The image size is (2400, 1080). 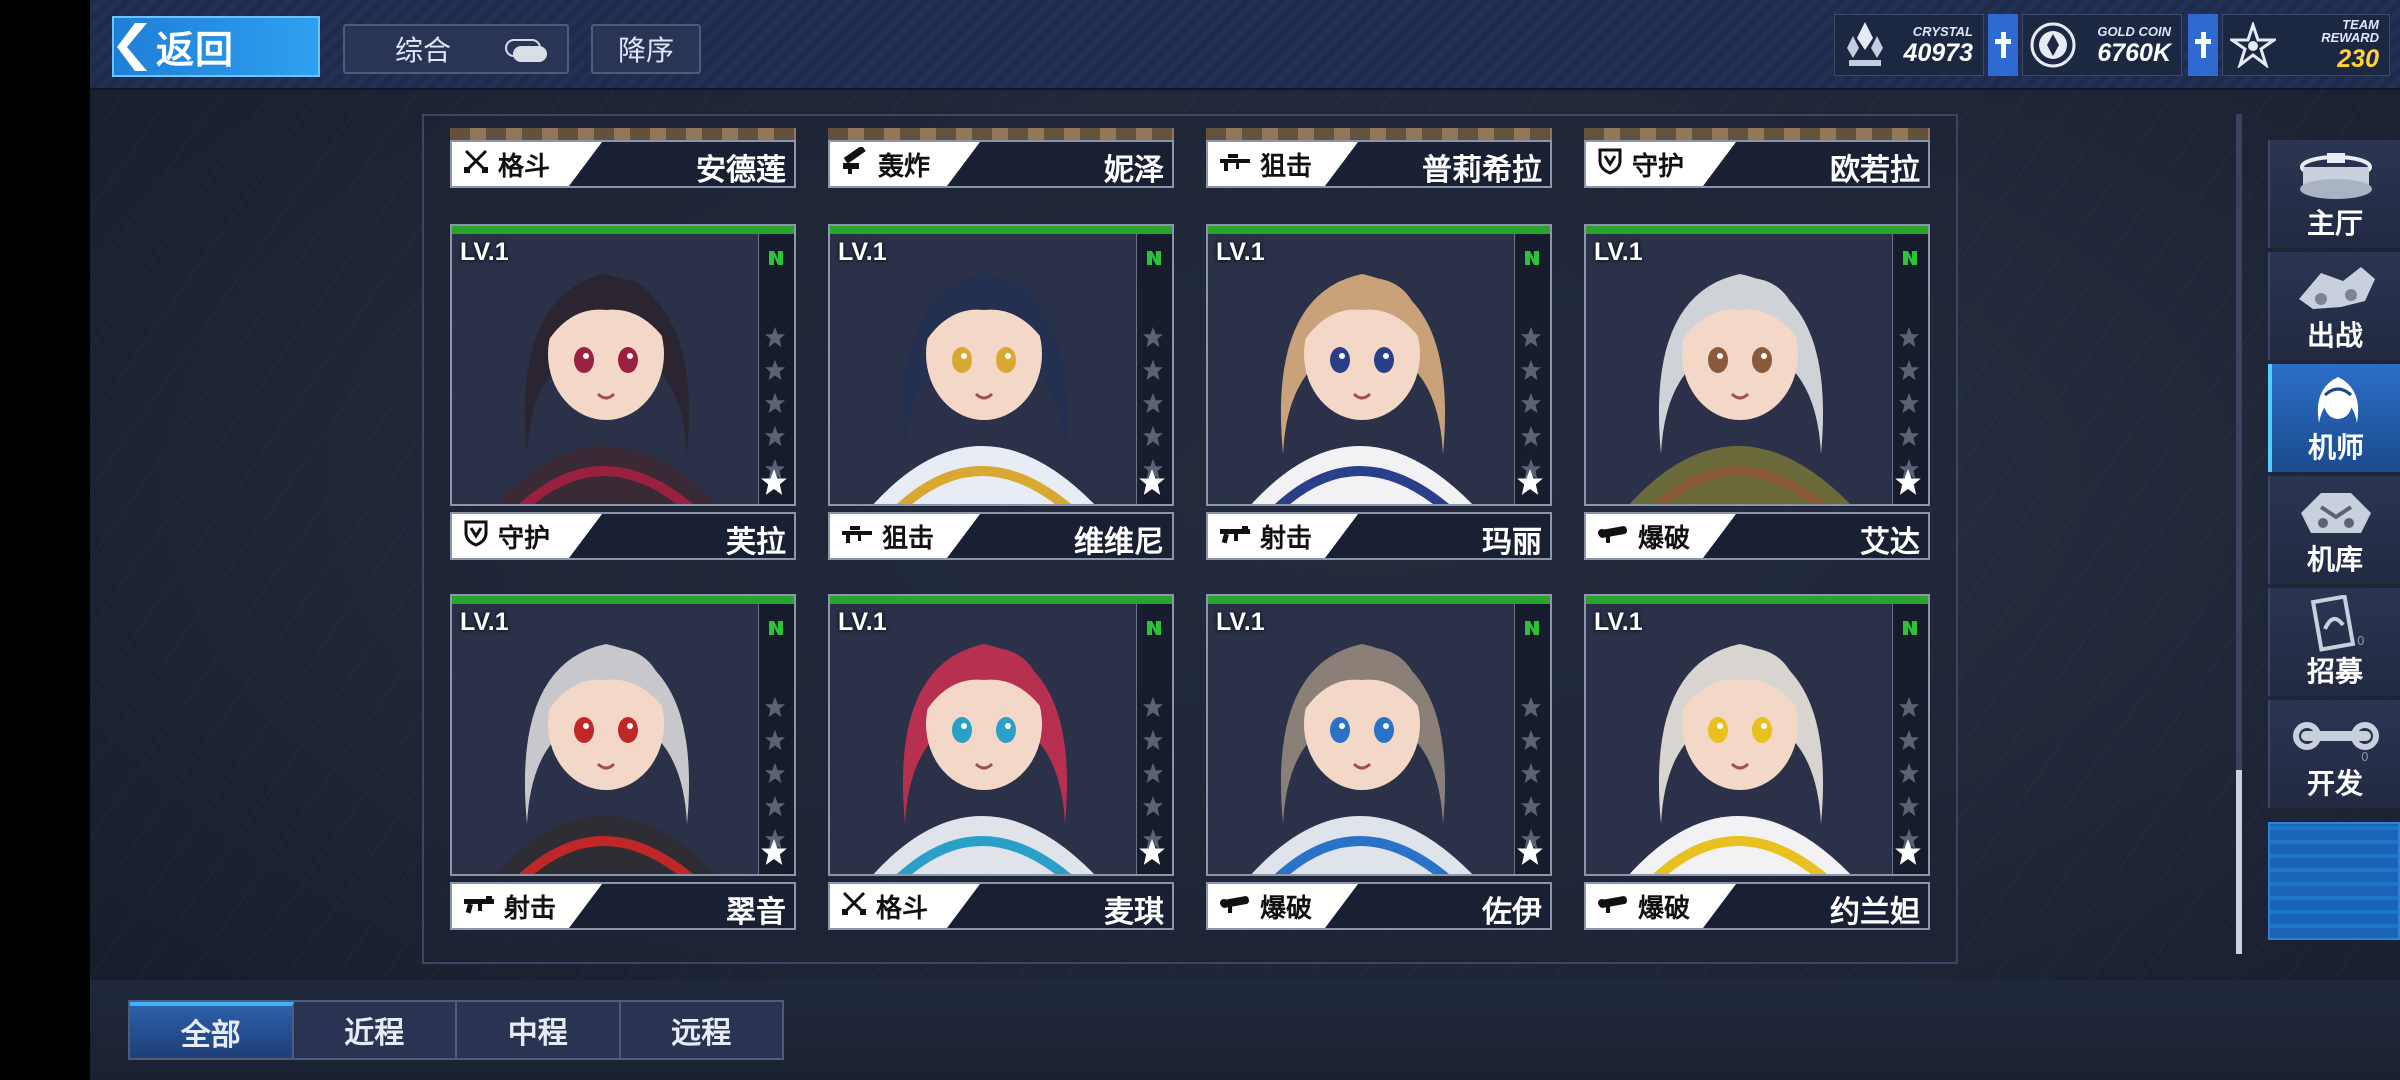 What do you see at coordinates (2334, 671) in the screenshot?
I see `nav-item-label: 招募` at bounding box center [2334, 671].